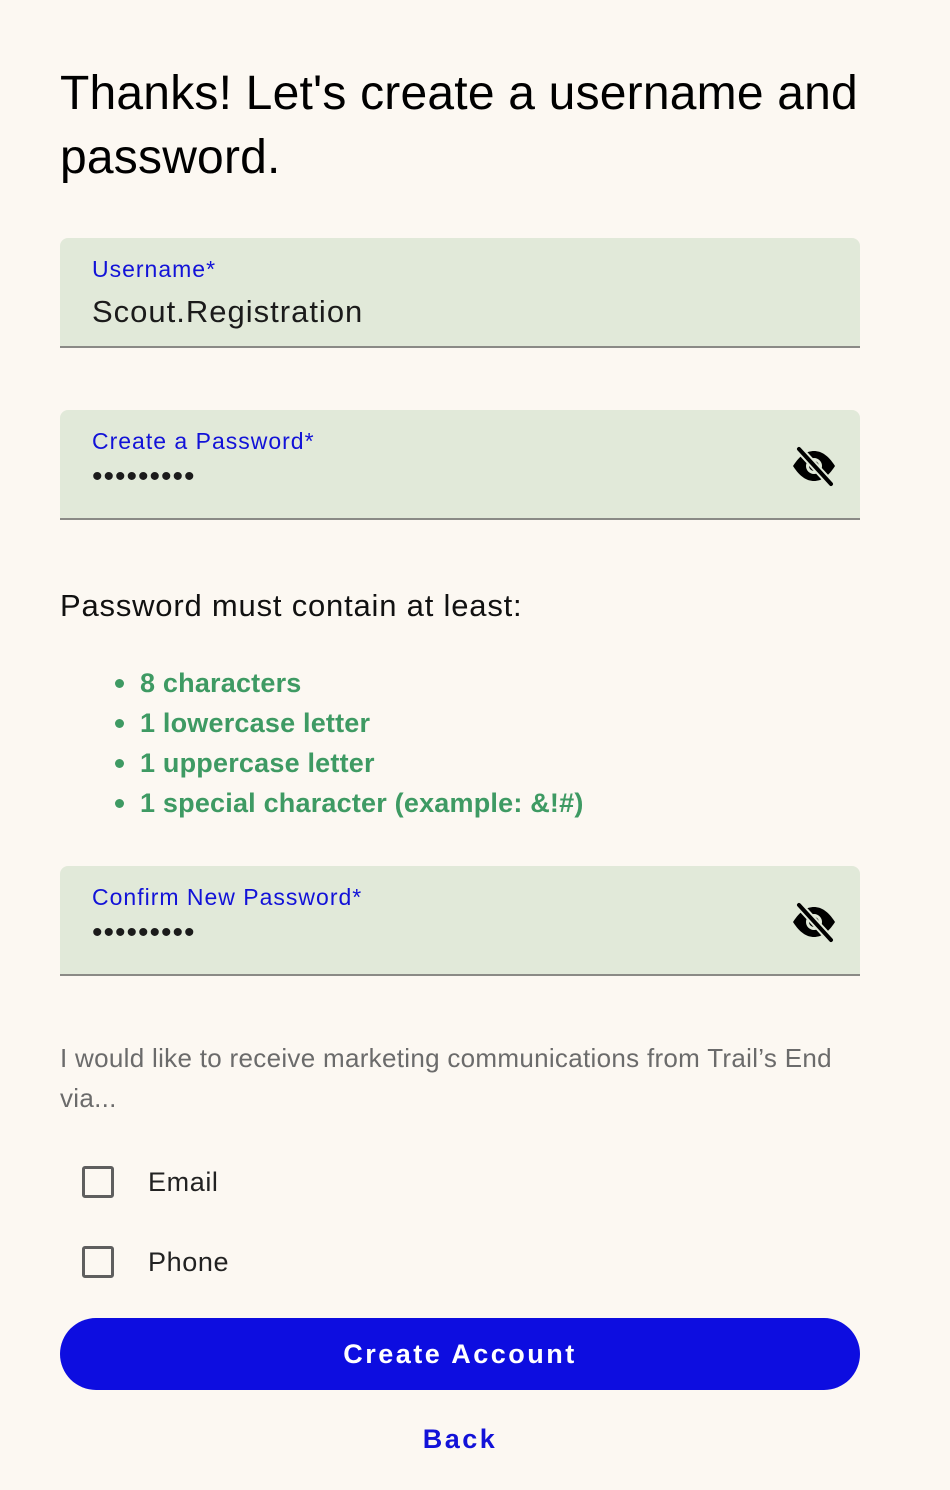 The image size is (950, 1490). I want to click on confirm-password-value: •••••••••, so click(144, 933).